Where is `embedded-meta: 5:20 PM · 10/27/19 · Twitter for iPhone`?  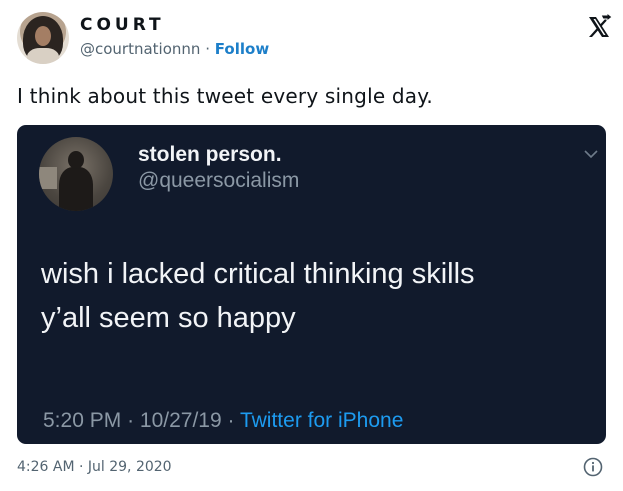 embedded-meta: 5:20 PM · 10/27/19 · Twitter for iPhone is located at coordinates (223, 421).